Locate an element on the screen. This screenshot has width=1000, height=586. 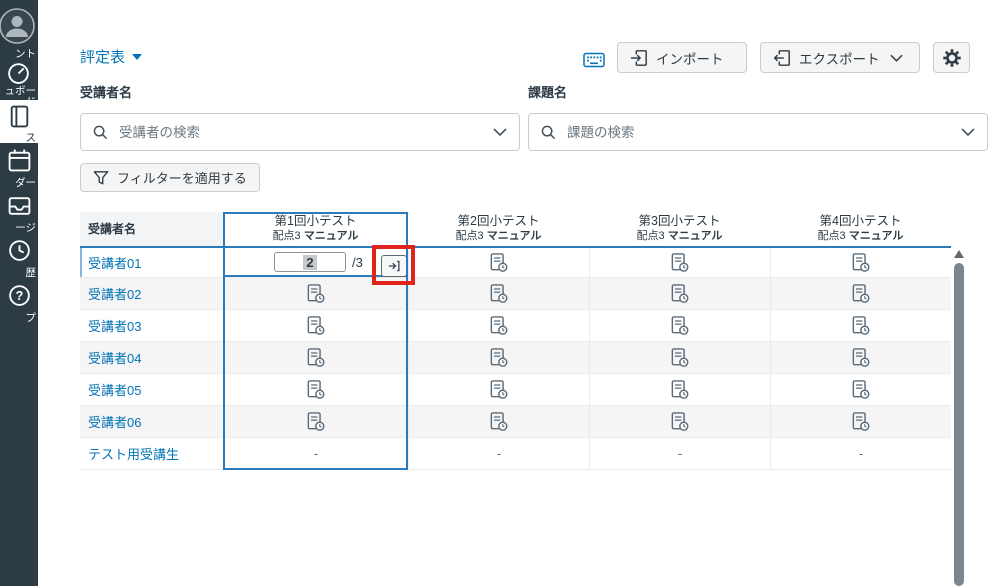
import-button: インポート is located at coordinates (682, 57).